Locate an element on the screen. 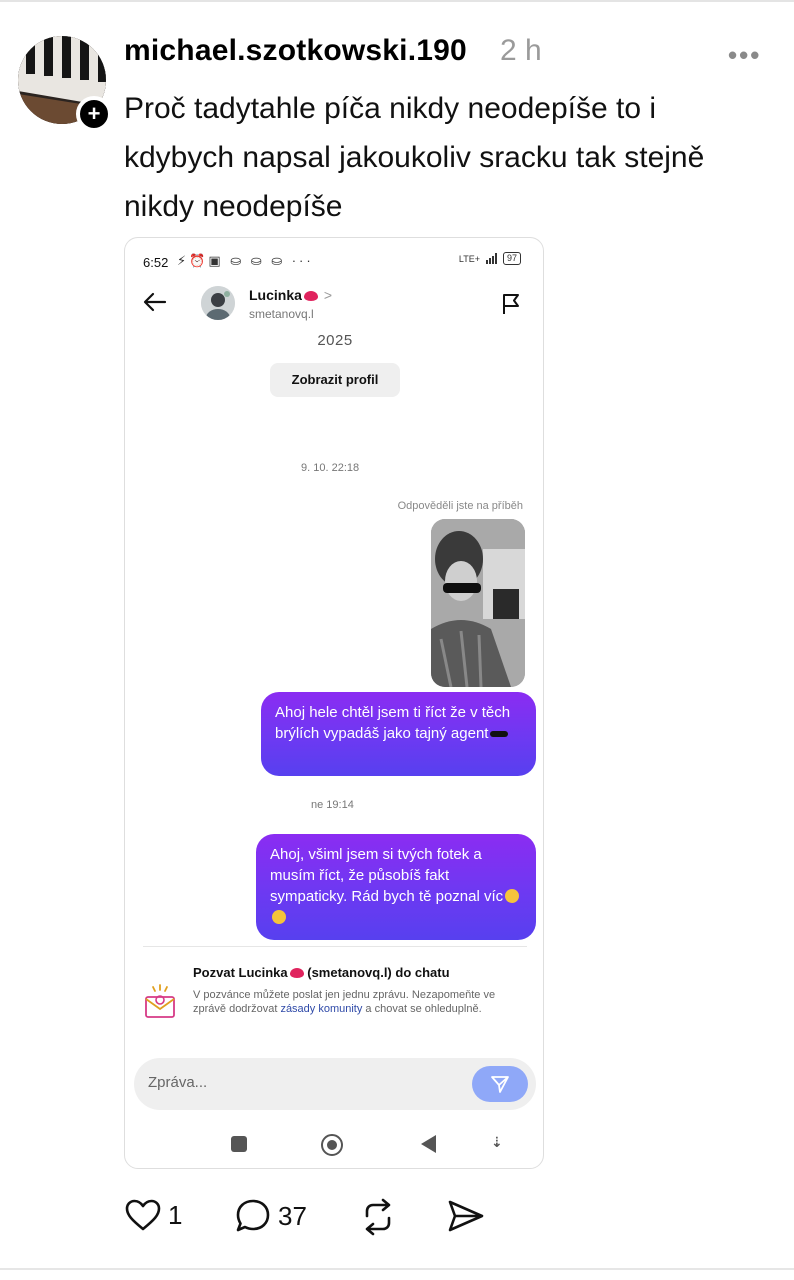 This screenshot has width=794, height=1280. status-time: 6:52 is located at coordinates (156, 262).